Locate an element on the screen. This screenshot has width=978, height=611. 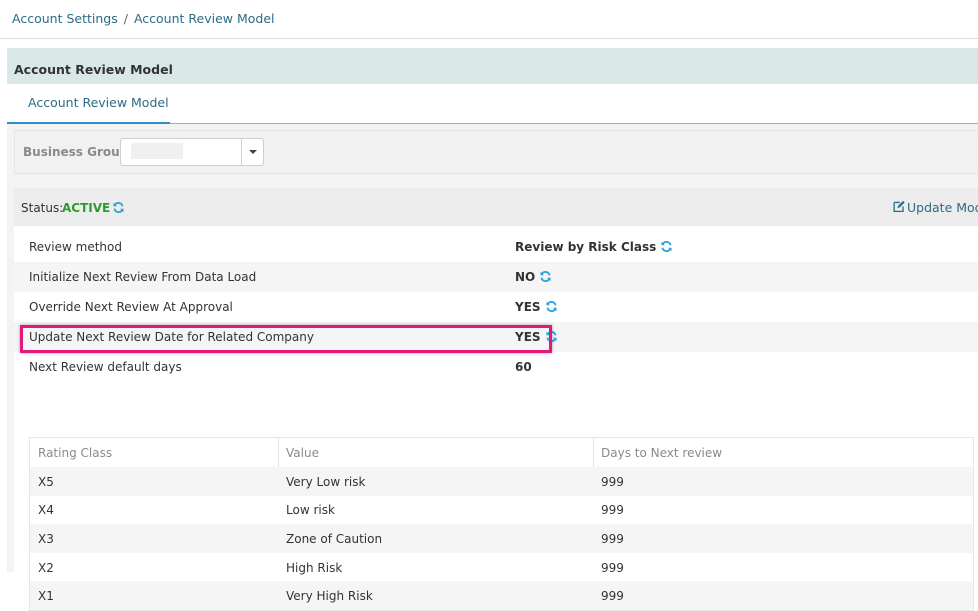
rating-class-cell: X2 is located at coordinates (46, 568).